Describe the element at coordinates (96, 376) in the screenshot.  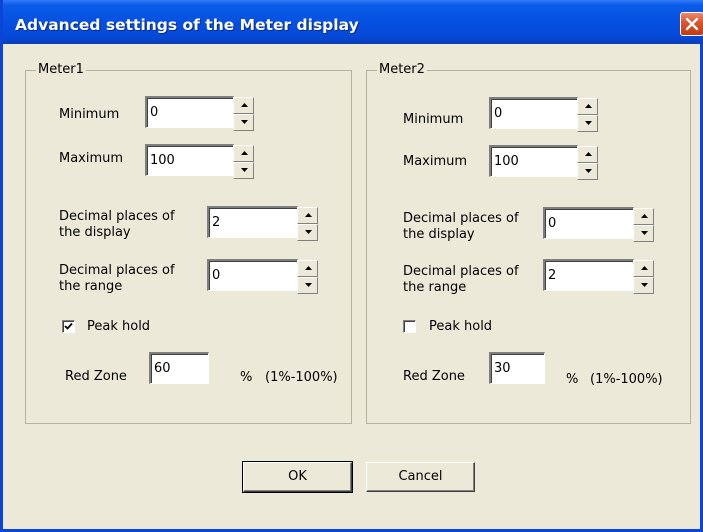
I see `meter1-red-zone-label: Red Zone` at that location.